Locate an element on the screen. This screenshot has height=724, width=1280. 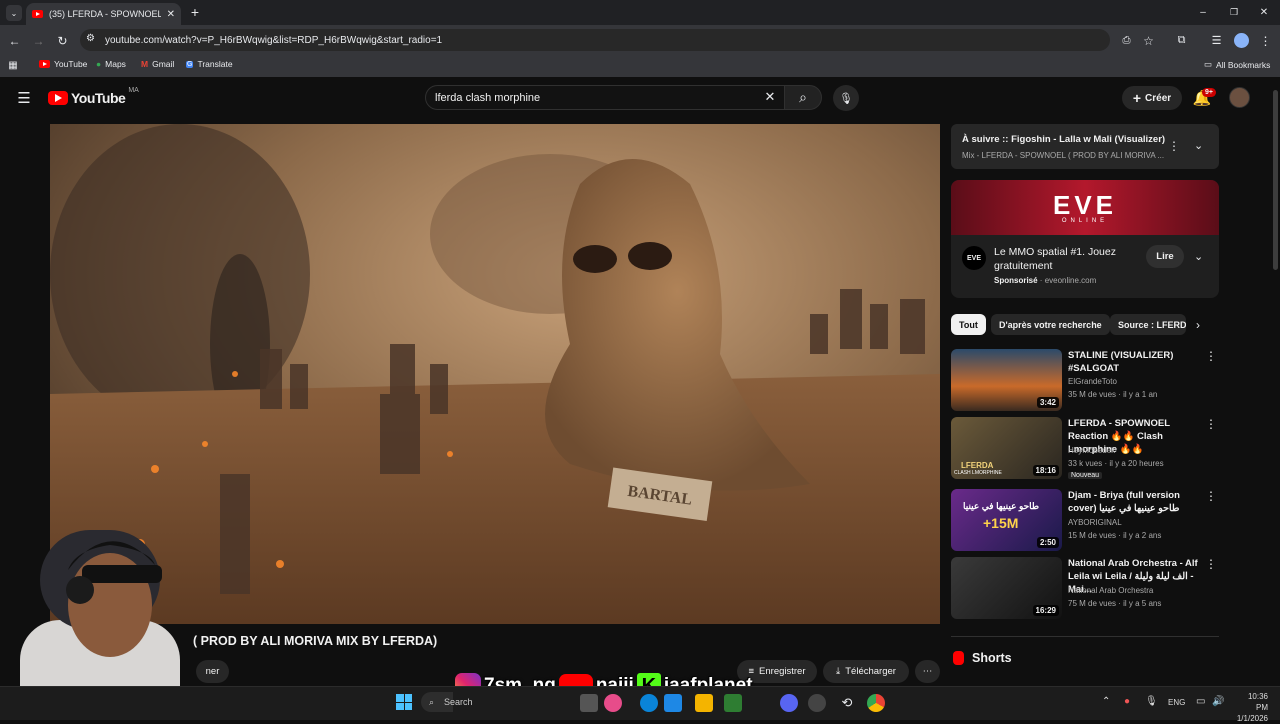
bookmark-translate: G Translate is located at coordinates (209, 64).